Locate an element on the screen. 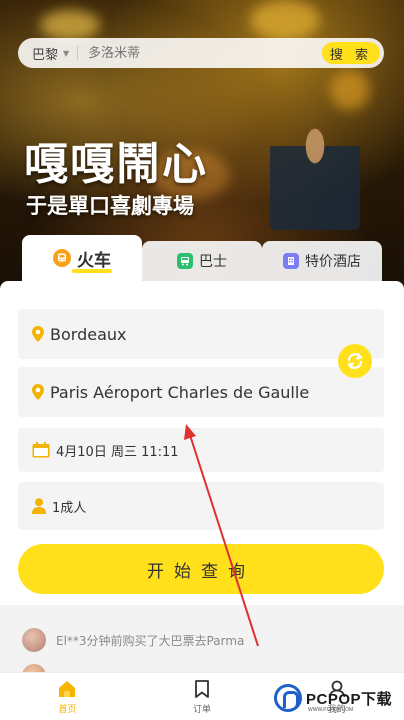 This screenshot has height=720, width=404. bus-icon is located at coordinates (185, 261).